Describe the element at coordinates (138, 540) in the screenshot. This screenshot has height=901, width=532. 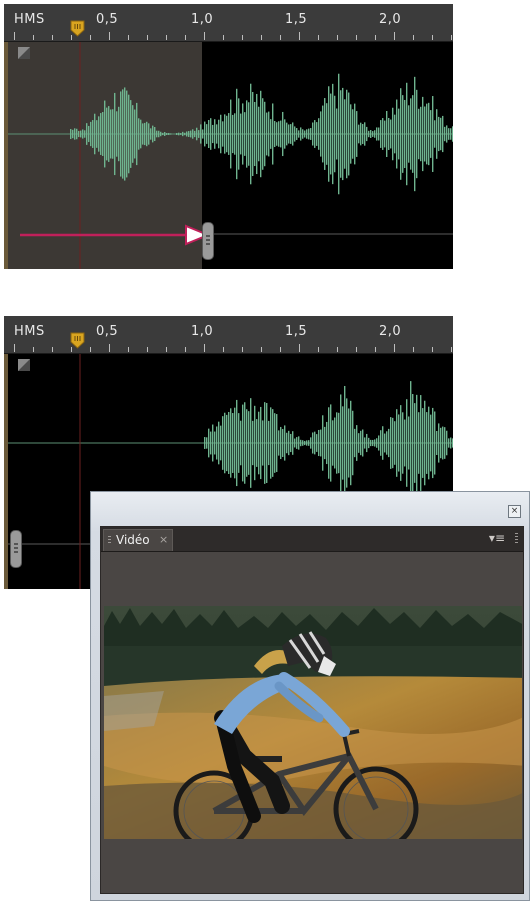
I see `tab-video: Vidéo ×` at that location.